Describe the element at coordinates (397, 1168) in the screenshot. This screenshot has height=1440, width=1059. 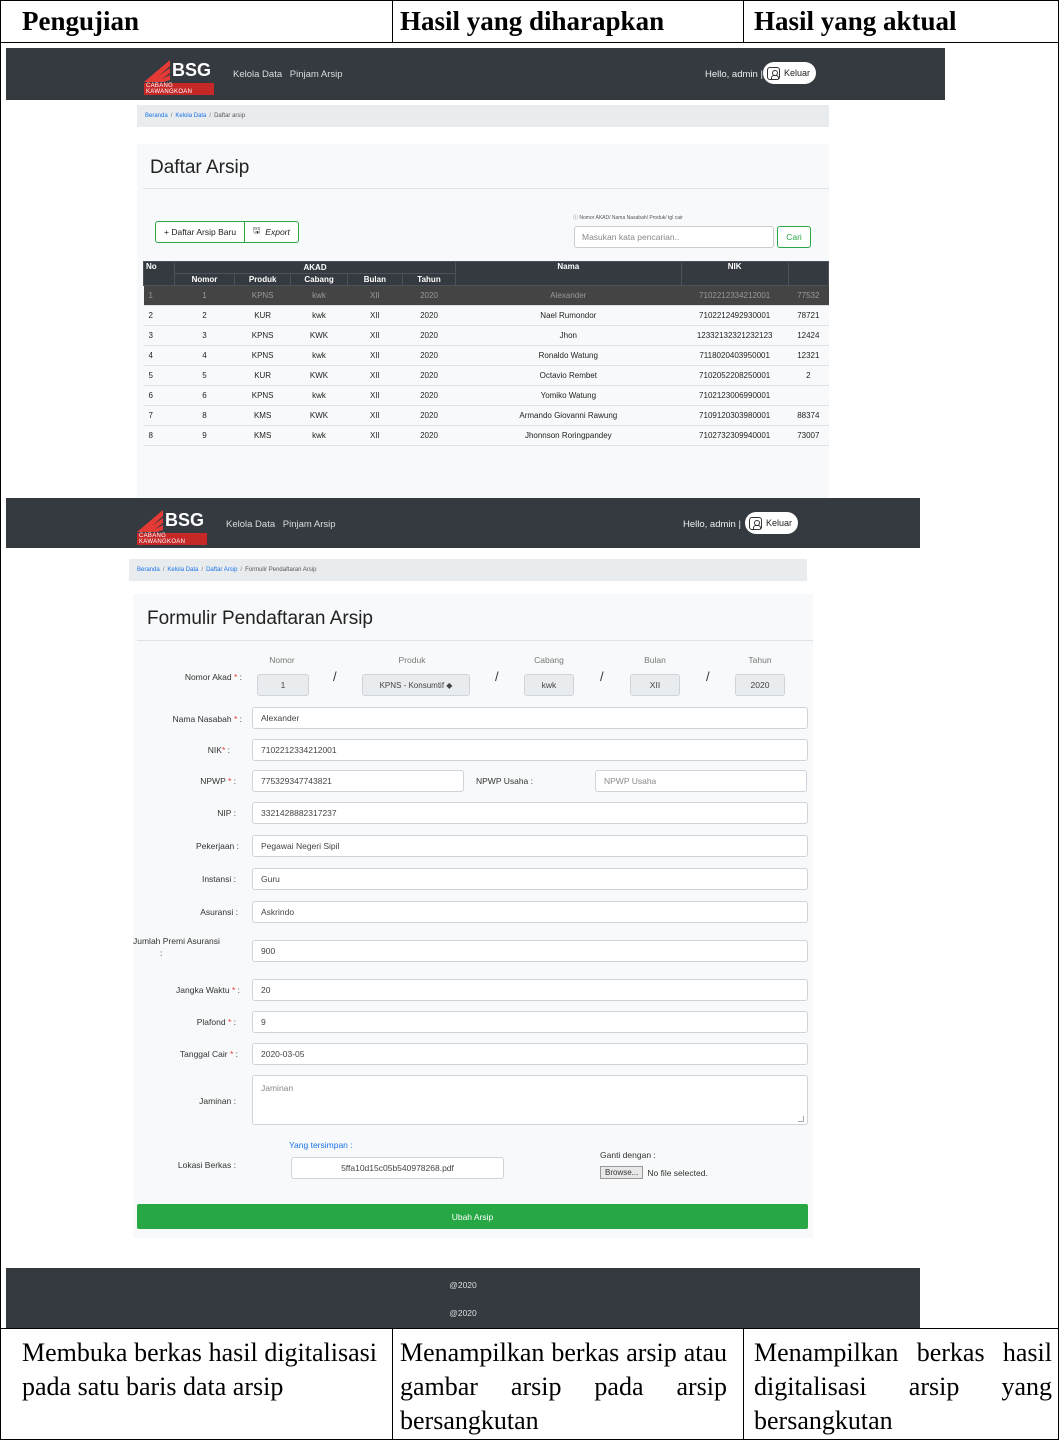
I see `saved-file-link: 5ffa10d15c05b540978268.pdf` at that location.